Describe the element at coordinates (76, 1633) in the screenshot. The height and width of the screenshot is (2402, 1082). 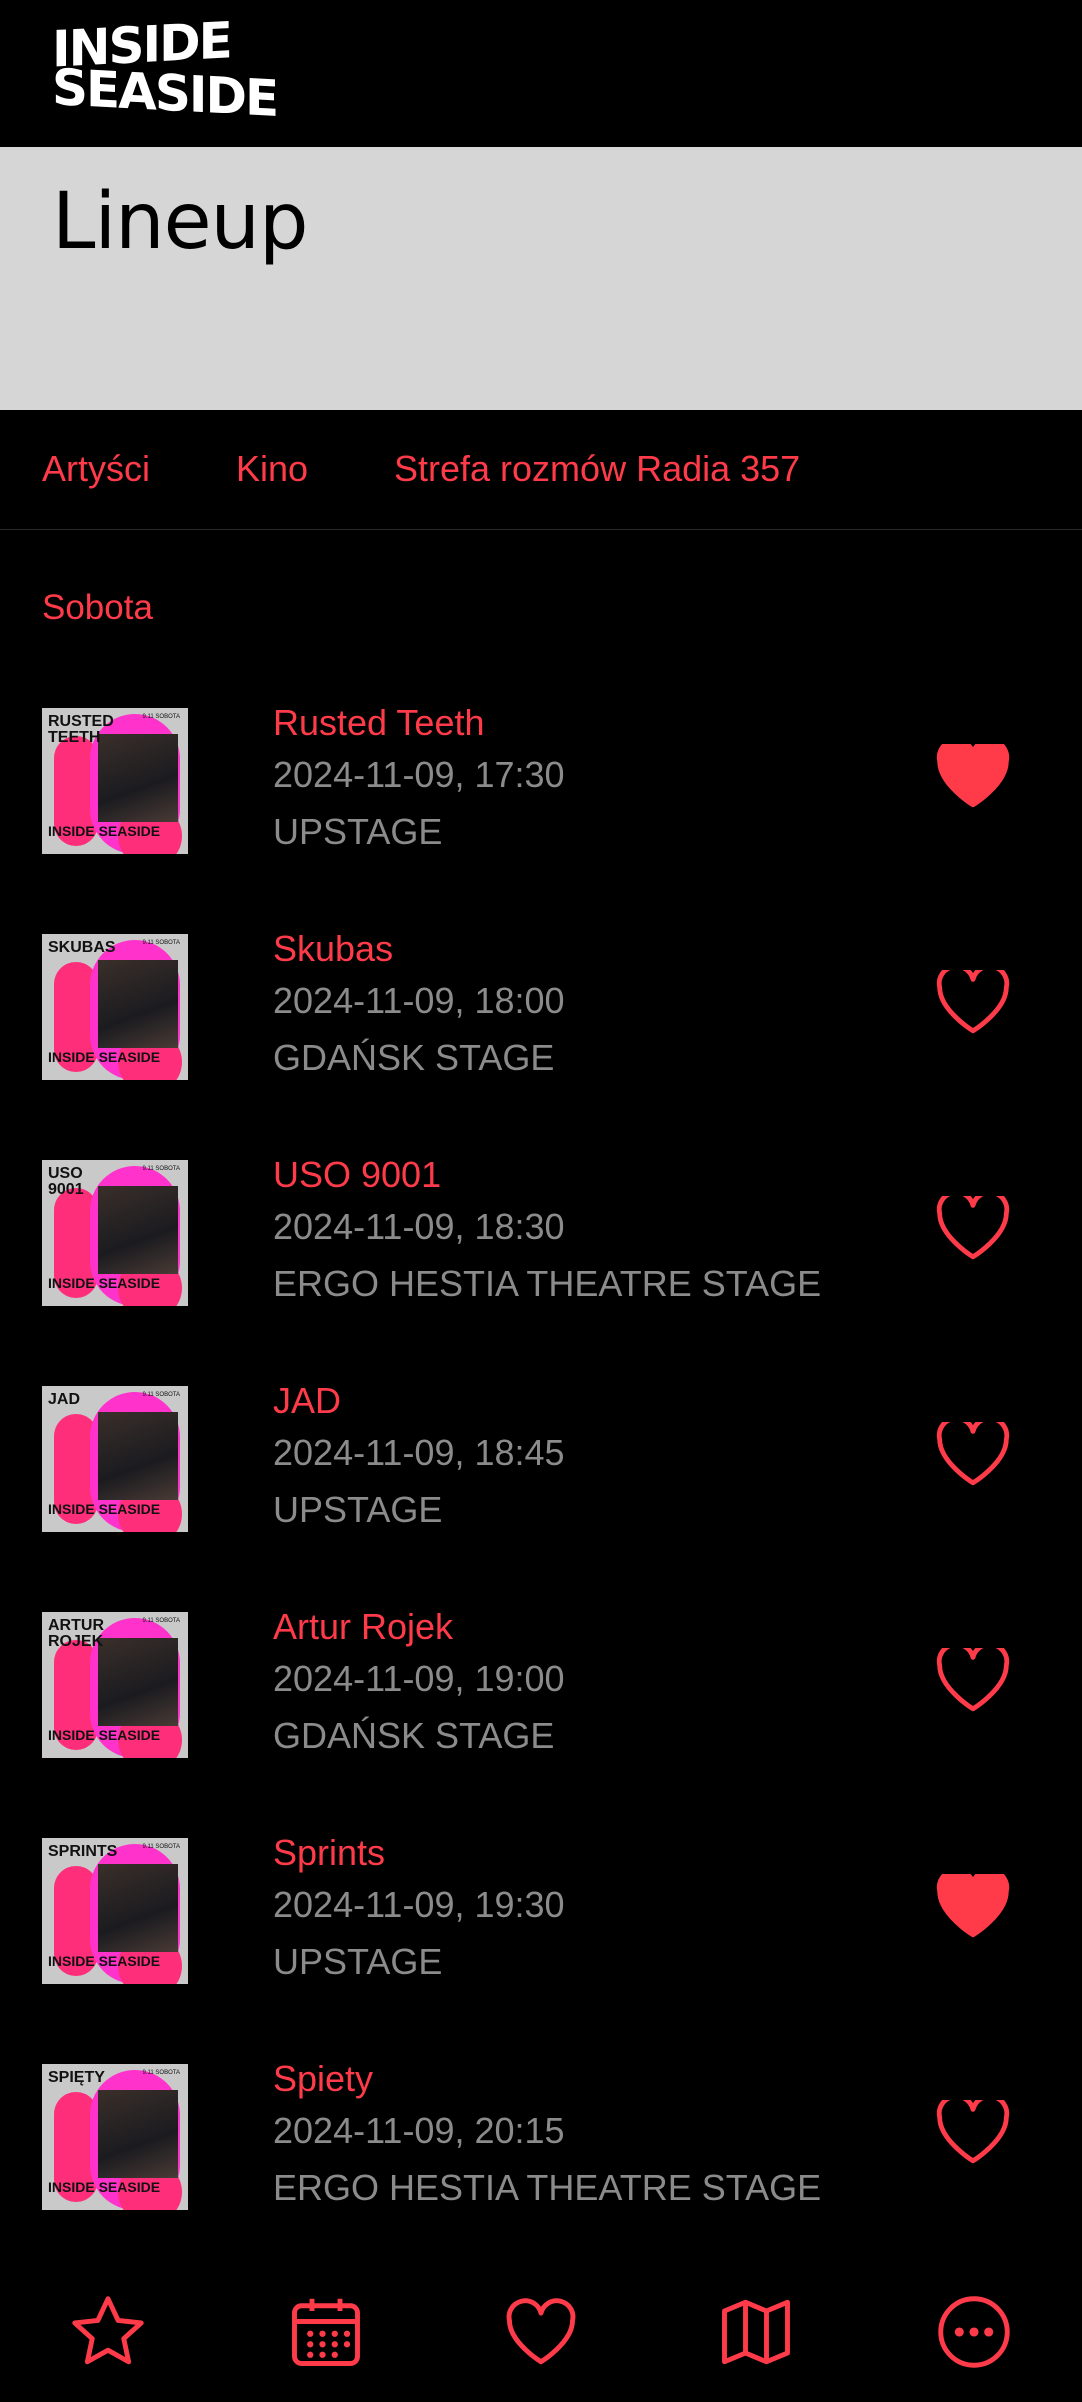
I see `thumb-artist-label: ARTUR ROJEK` at that location.